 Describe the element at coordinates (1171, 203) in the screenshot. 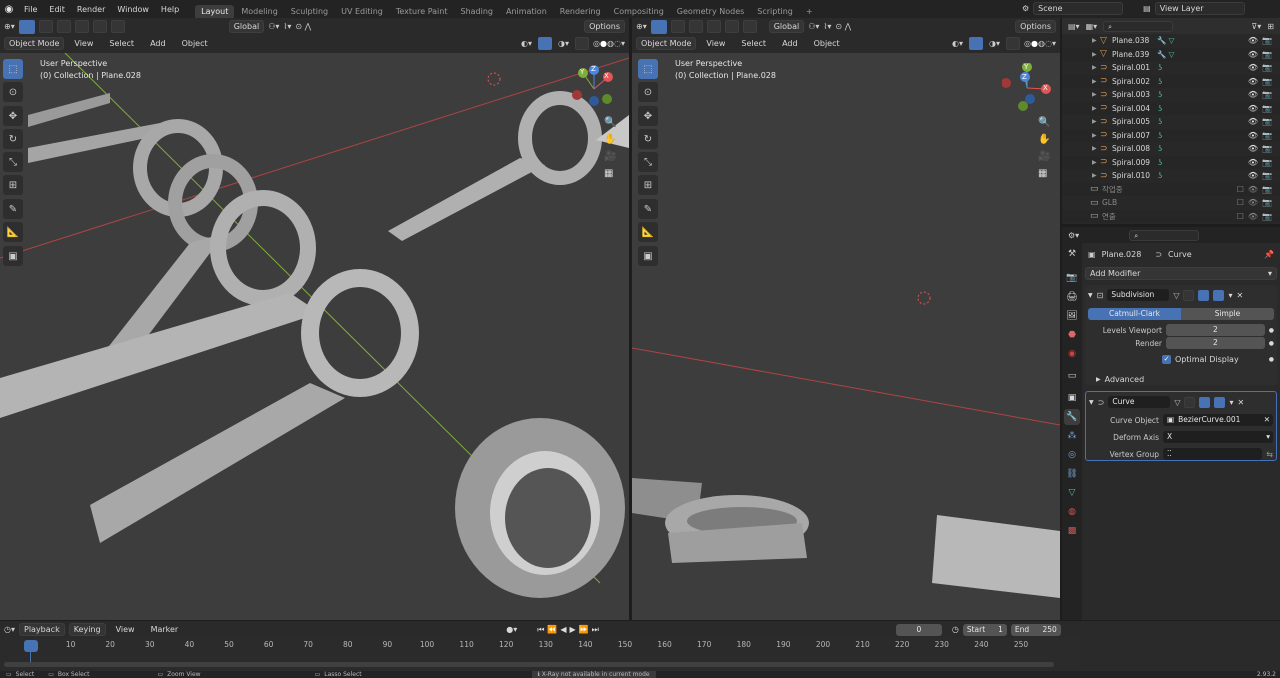

I see `collection-row: ▭ GLB ☐👁📷` at that location.